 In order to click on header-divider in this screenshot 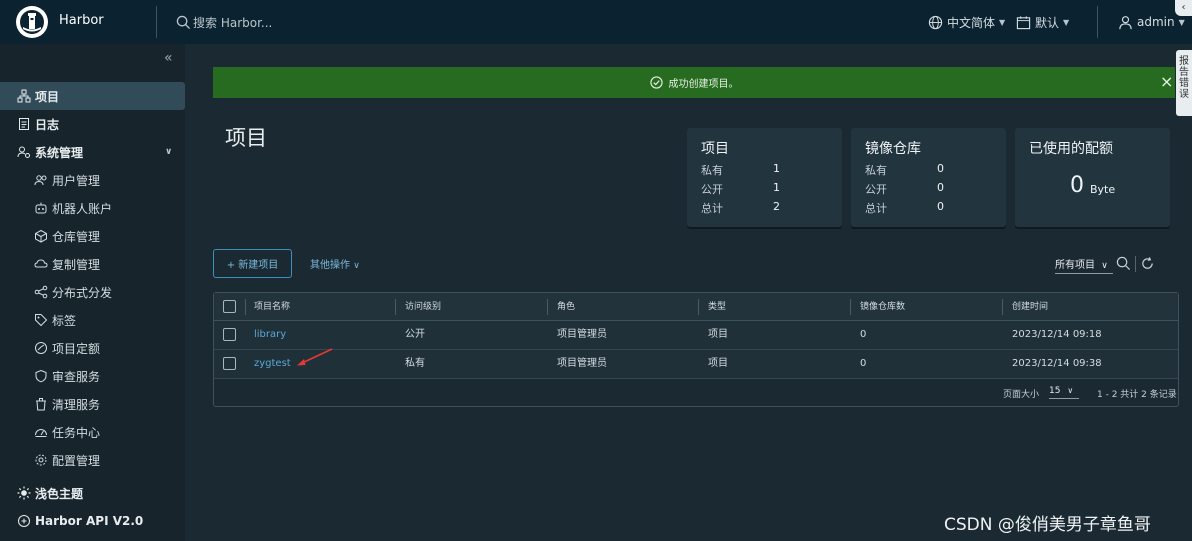, I will do `click(156, 22)`.